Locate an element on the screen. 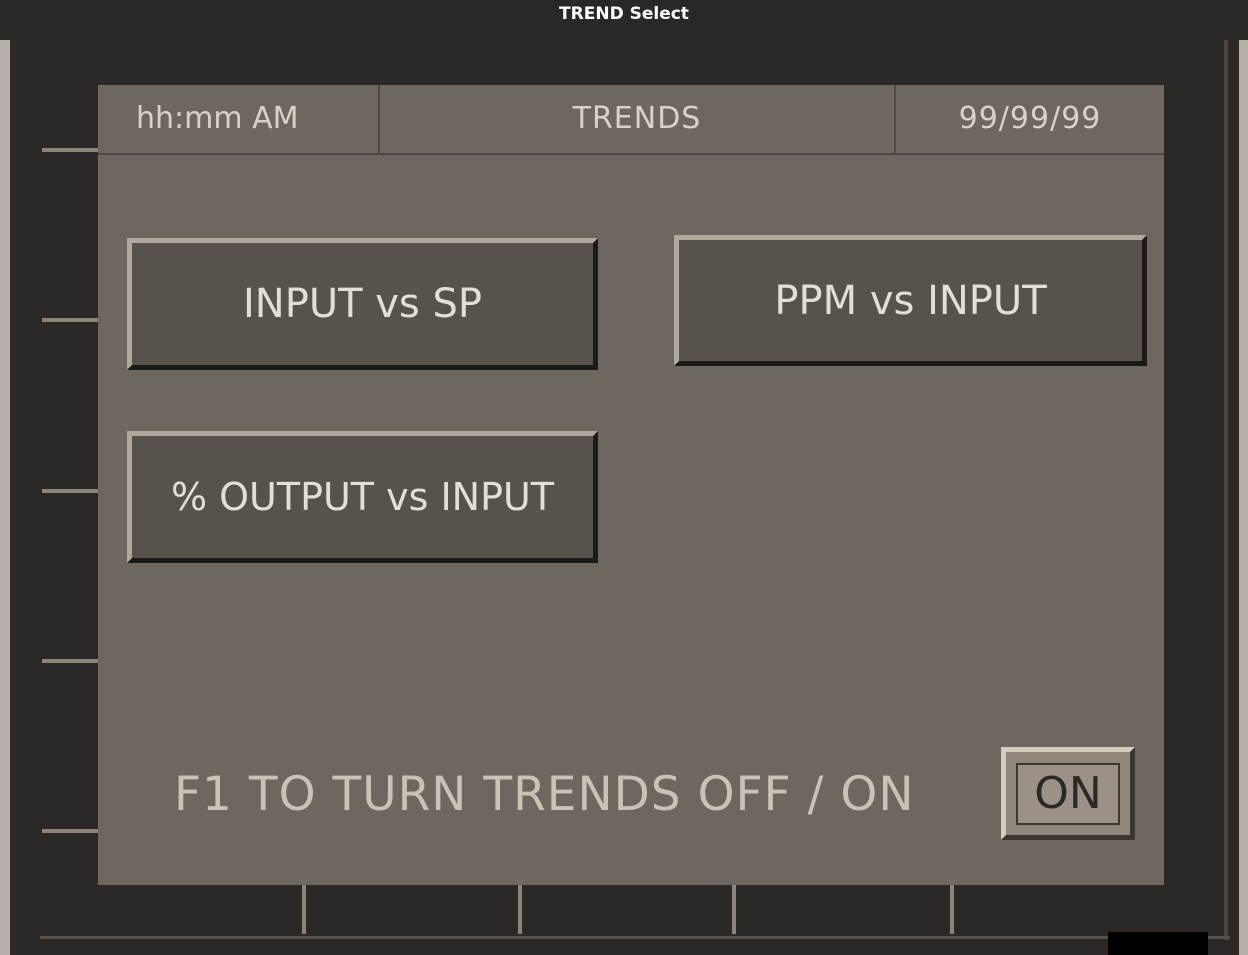 The height and width of the screenshot is (955, 1248). screen-header: hh:mm AM TRENDS 99/99/99 is located at coordinates (631, 120).